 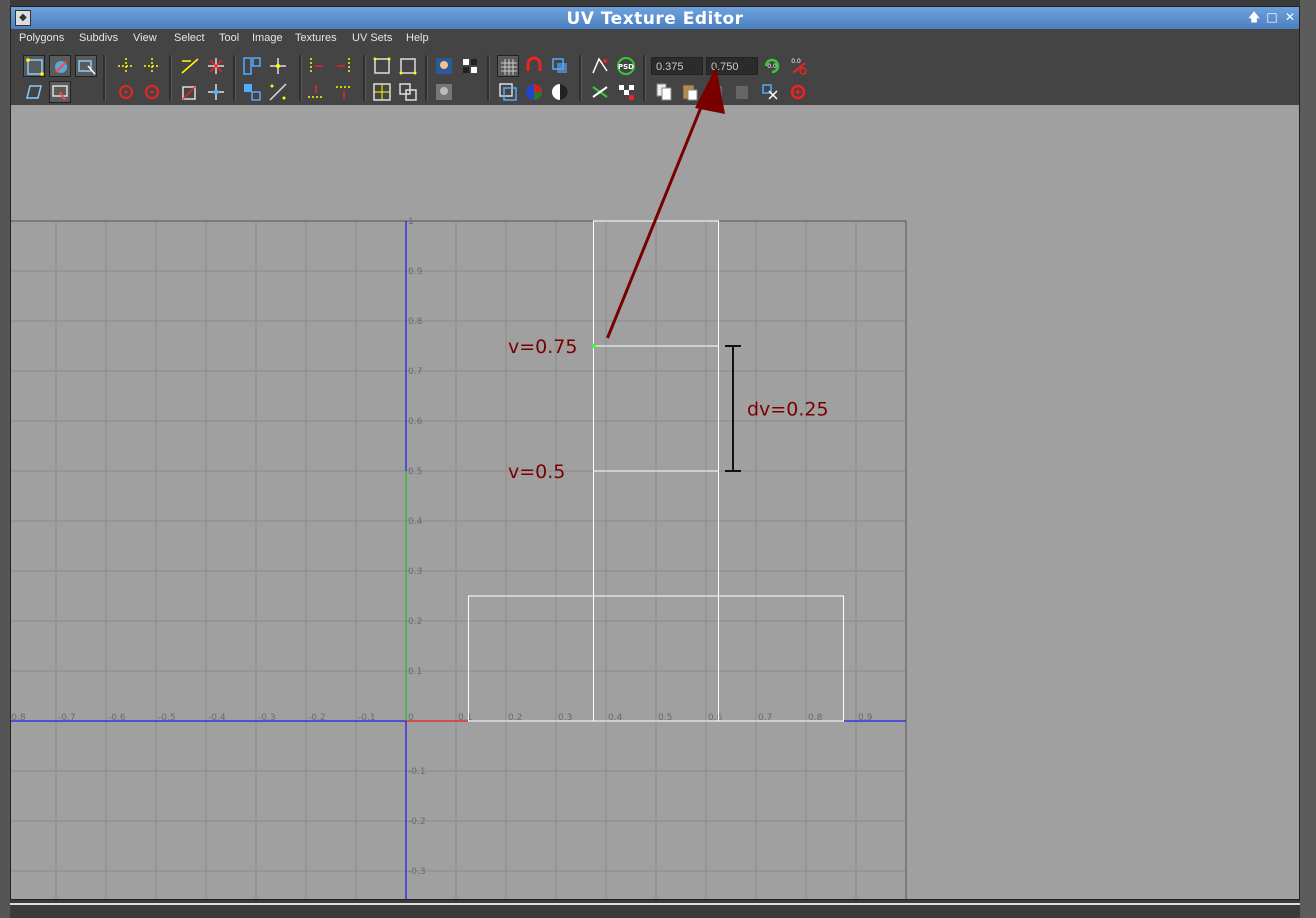 What do you see at coordinates (167, 718) in the screenshot?
I see `u-axis-tick-label: -0.5` at bounding box center [167, 718].